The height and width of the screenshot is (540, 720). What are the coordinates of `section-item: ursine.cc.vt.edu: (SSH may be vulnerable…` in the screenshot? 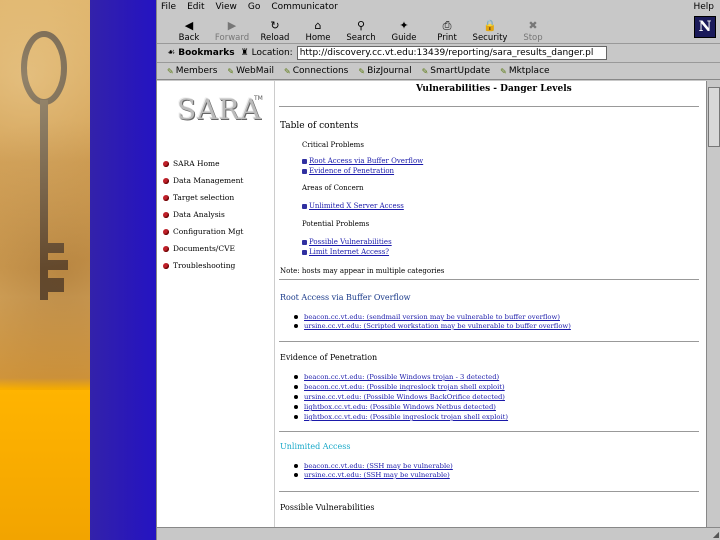 It's located at (372, 475).